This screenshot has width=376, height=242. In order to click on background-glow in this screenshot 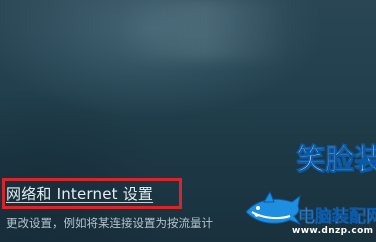, I will do `click(205, 30)`.